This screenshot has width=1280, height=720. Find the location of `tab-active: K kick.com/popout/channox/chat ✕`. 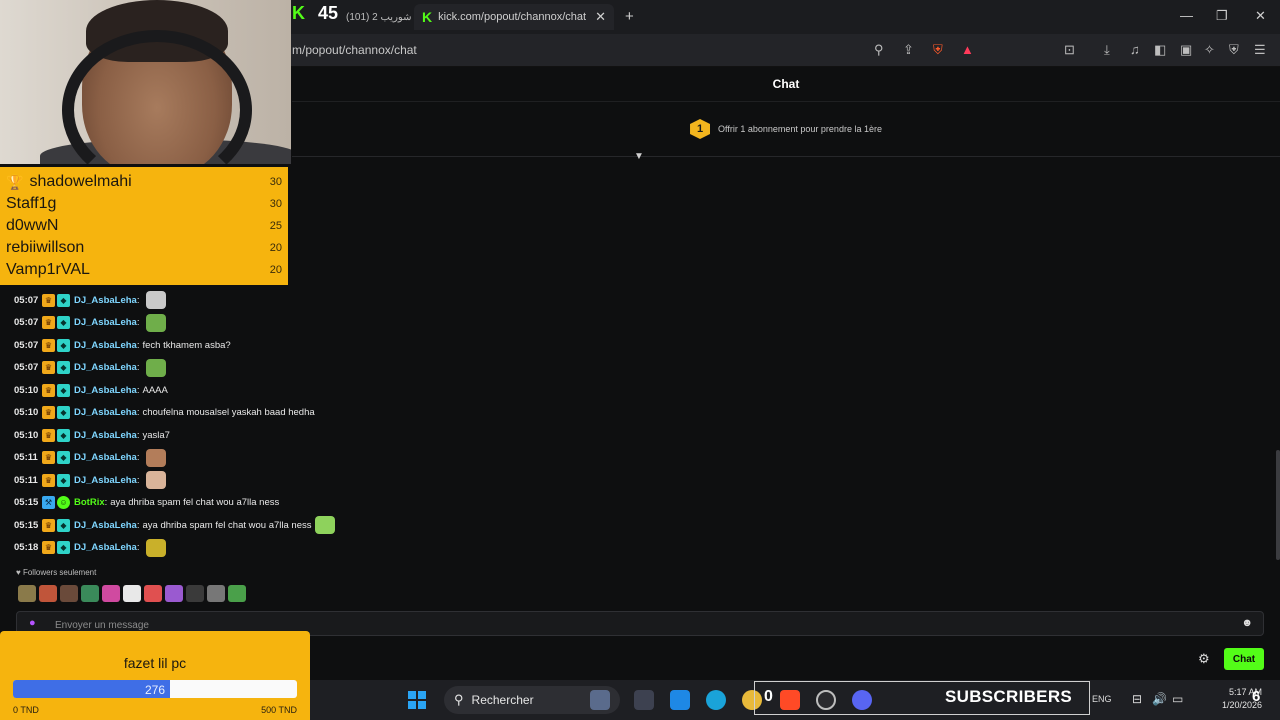

tab-active: K kick.com/popout/channox/chat ✕ is located at coordinates (514, 17).